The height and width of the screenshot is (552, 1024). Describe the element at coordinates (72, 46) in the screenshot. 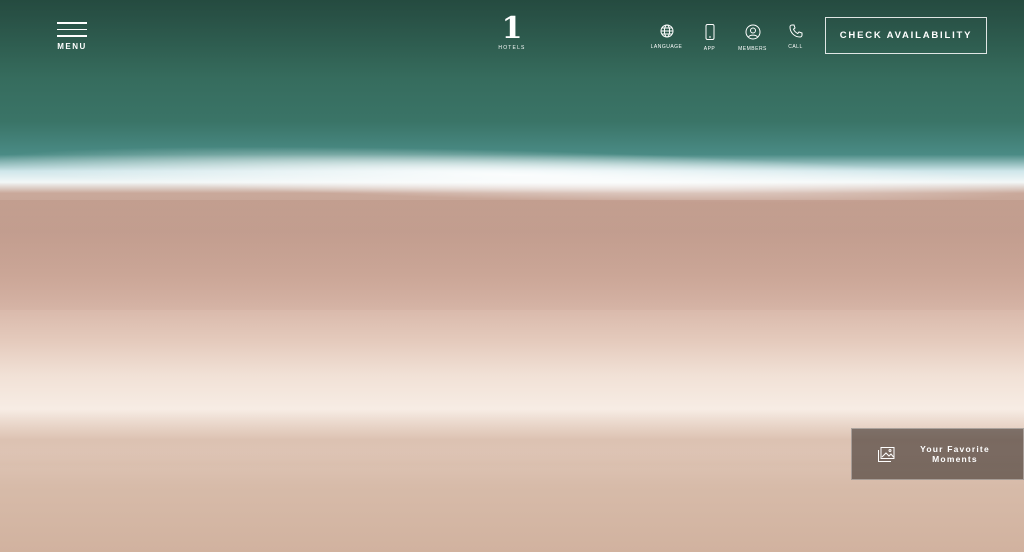

I see `menu-label: MENU` at that location.